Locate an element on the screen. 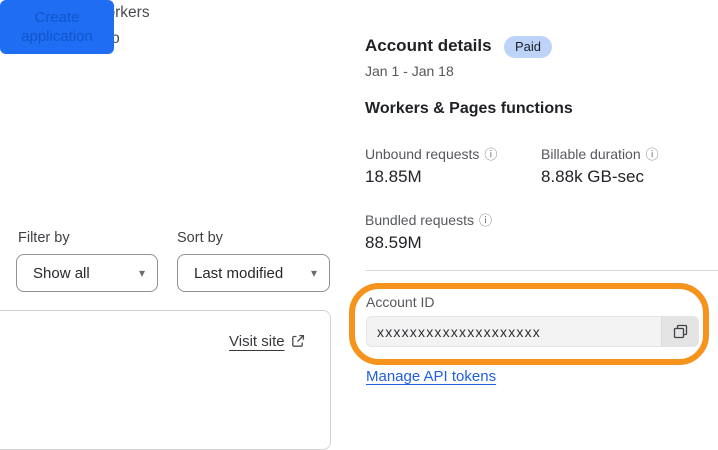  filter-dropdown: Show all ▾ is located at coordinates (87, 273).